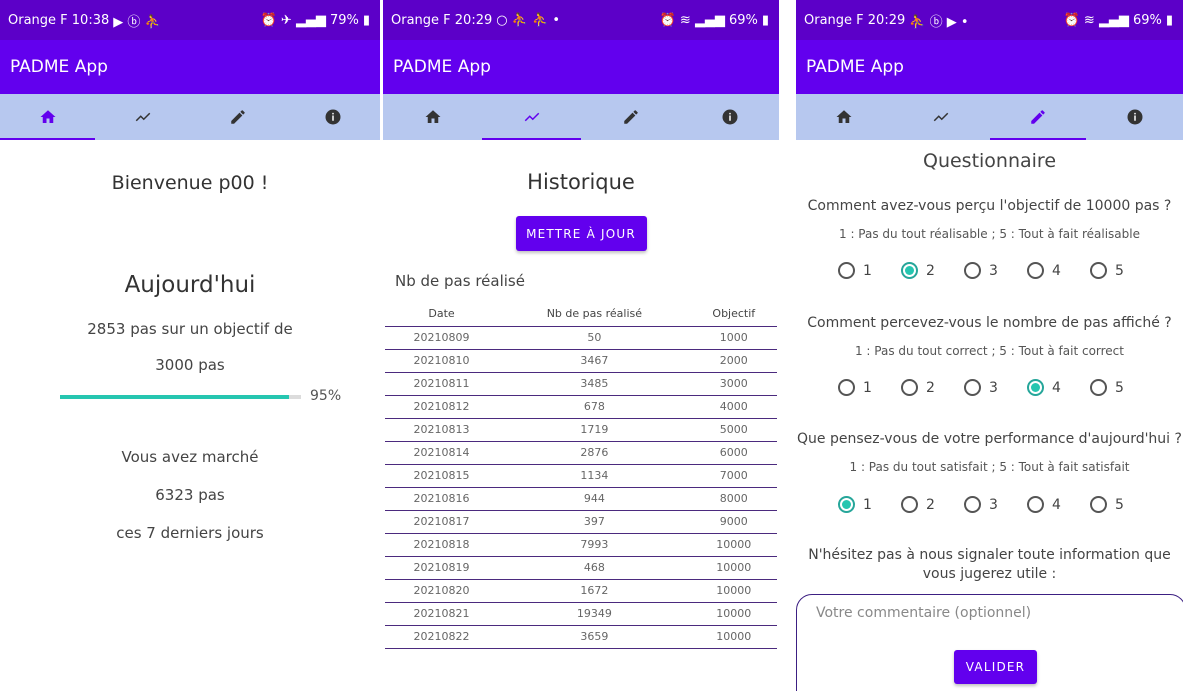  What do you see at coordinates (442, 499) in the screenshot?
I see `cell-date: 20210816` at bounding box center [442, 499].